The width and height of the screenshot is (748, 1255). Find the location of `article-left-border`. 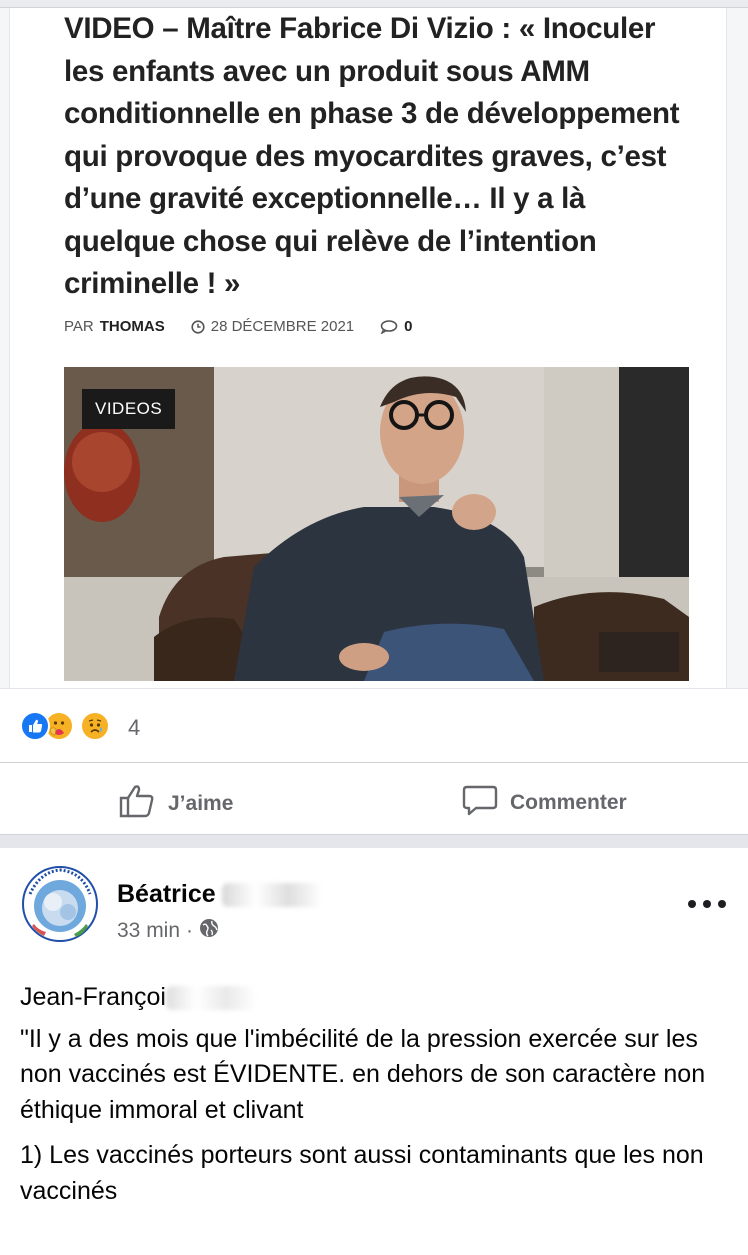

article-left-border is located at coordinates (5, 348).